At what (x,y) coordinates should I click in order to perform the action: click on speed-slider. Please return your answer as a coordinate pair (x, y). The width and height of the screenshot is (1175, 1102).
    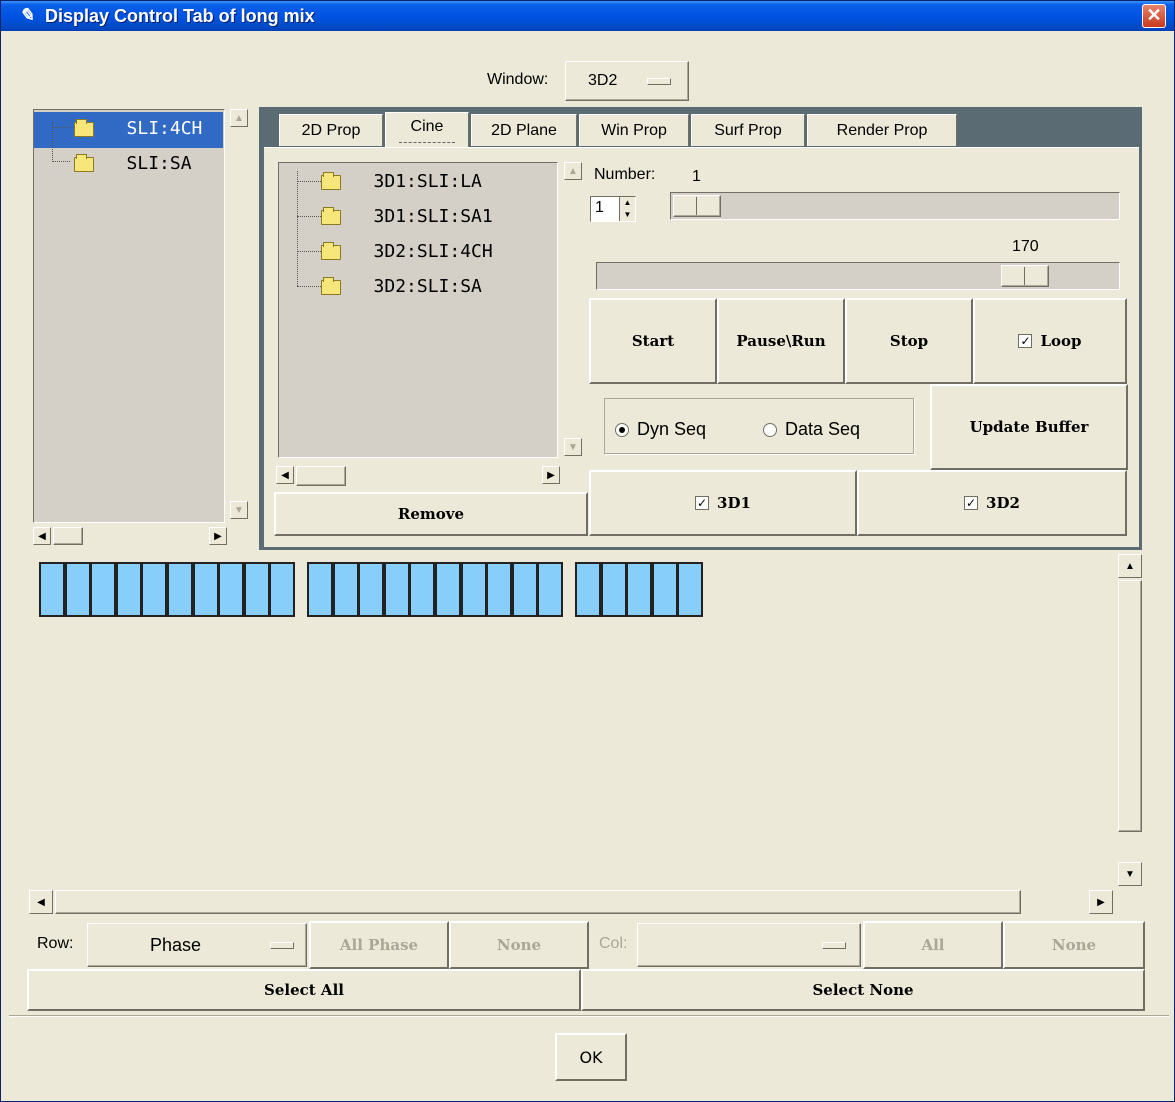
    Looking at the image, I should click on (858, 276).